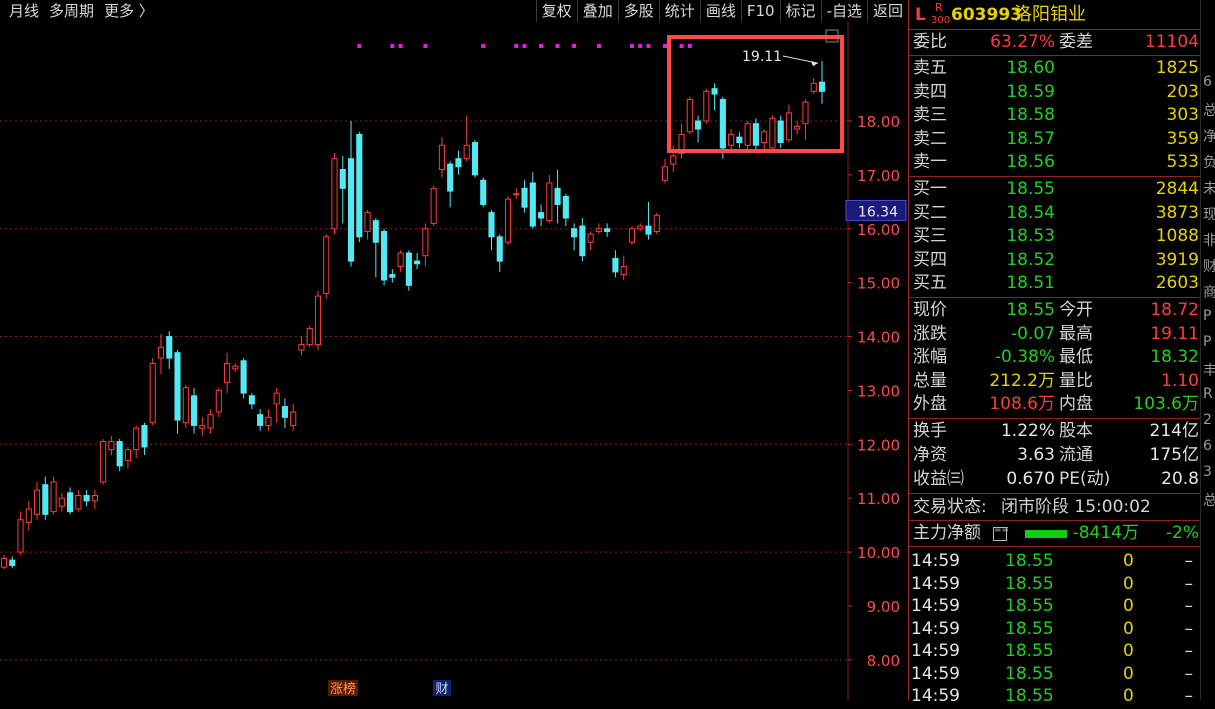 This screenshot has width=1215, height=709. Describe the element at coordinates (930, 42) in the screenshot. I see `weibi-label: 委比` at that location.